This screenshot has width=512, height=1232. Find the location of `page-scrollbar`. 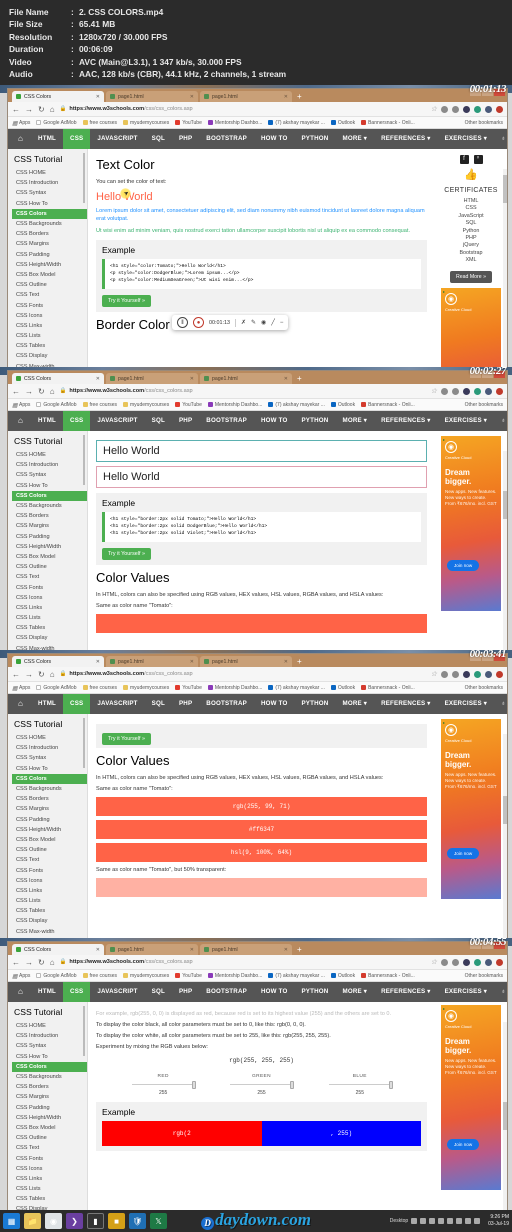

page-scrollbar is located at coordinates (505, 550).